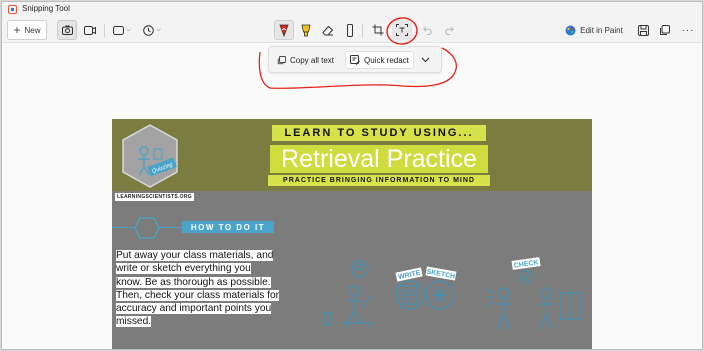 The width and height of the screenshot is (704, 351). Describe the element at coordinates (134, 322) in the screenshot. I see `paragraph-line: missed.` at that location.